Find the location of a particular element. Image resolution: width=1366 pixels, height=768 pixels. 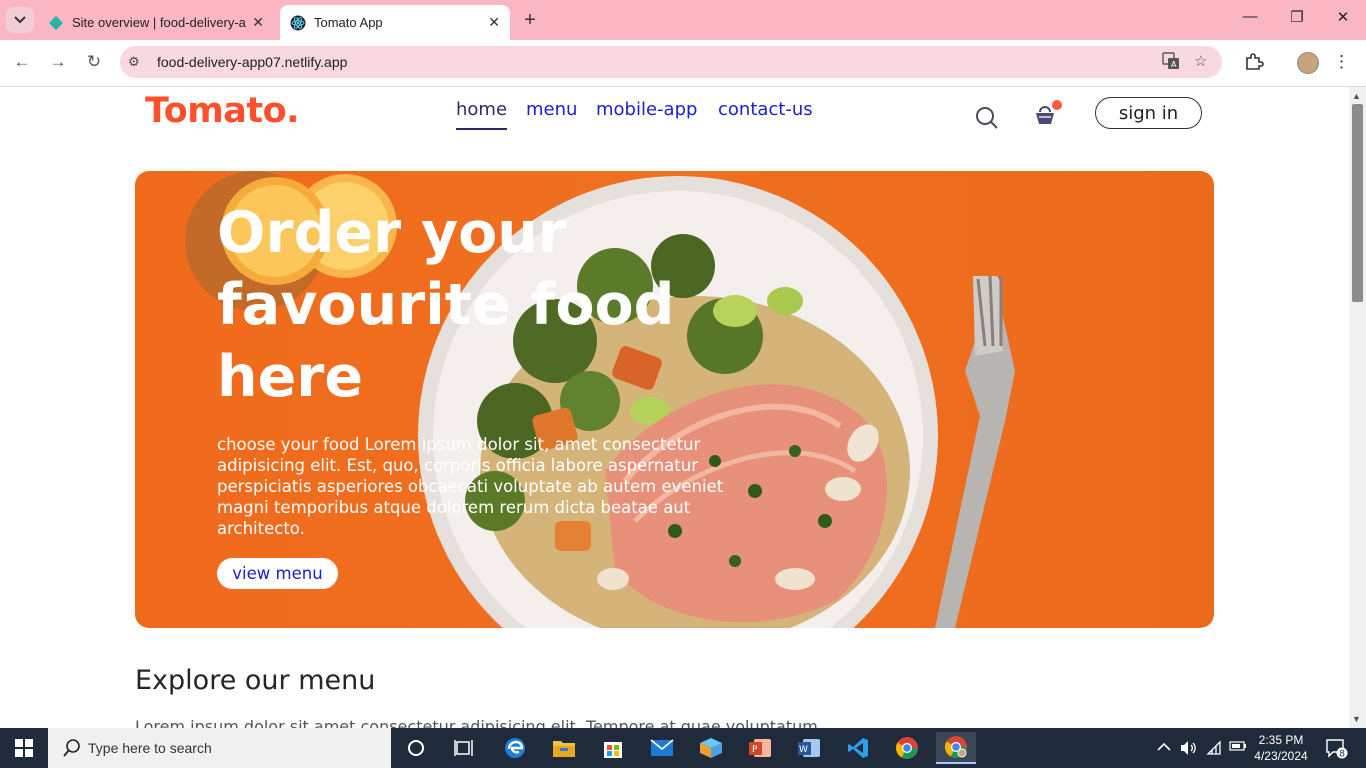

browser-tab-tomato-app: Tomato App ✕ is located at coordinates (395, 22).